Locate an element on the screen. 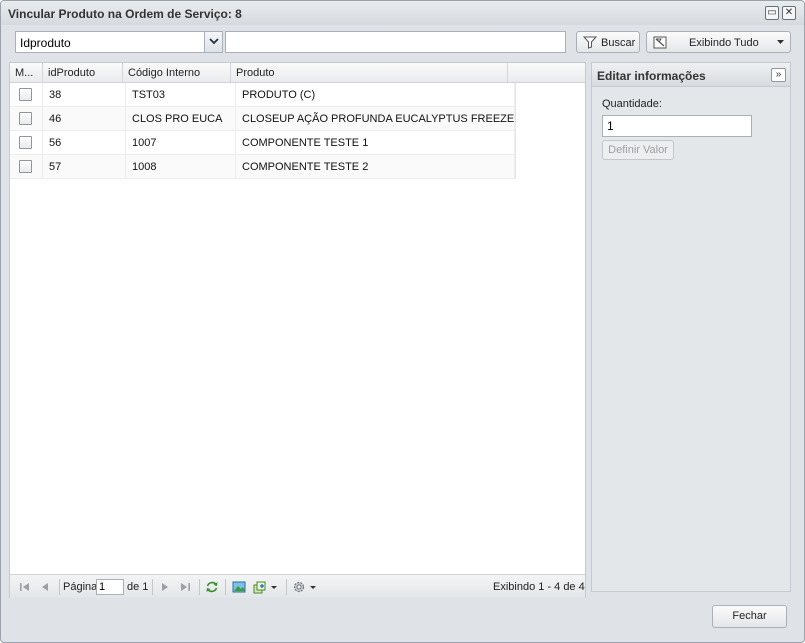 Image resolution: width=805 pixels, height=643 pixels. last-page-icon is located at coordinates (185, 587).